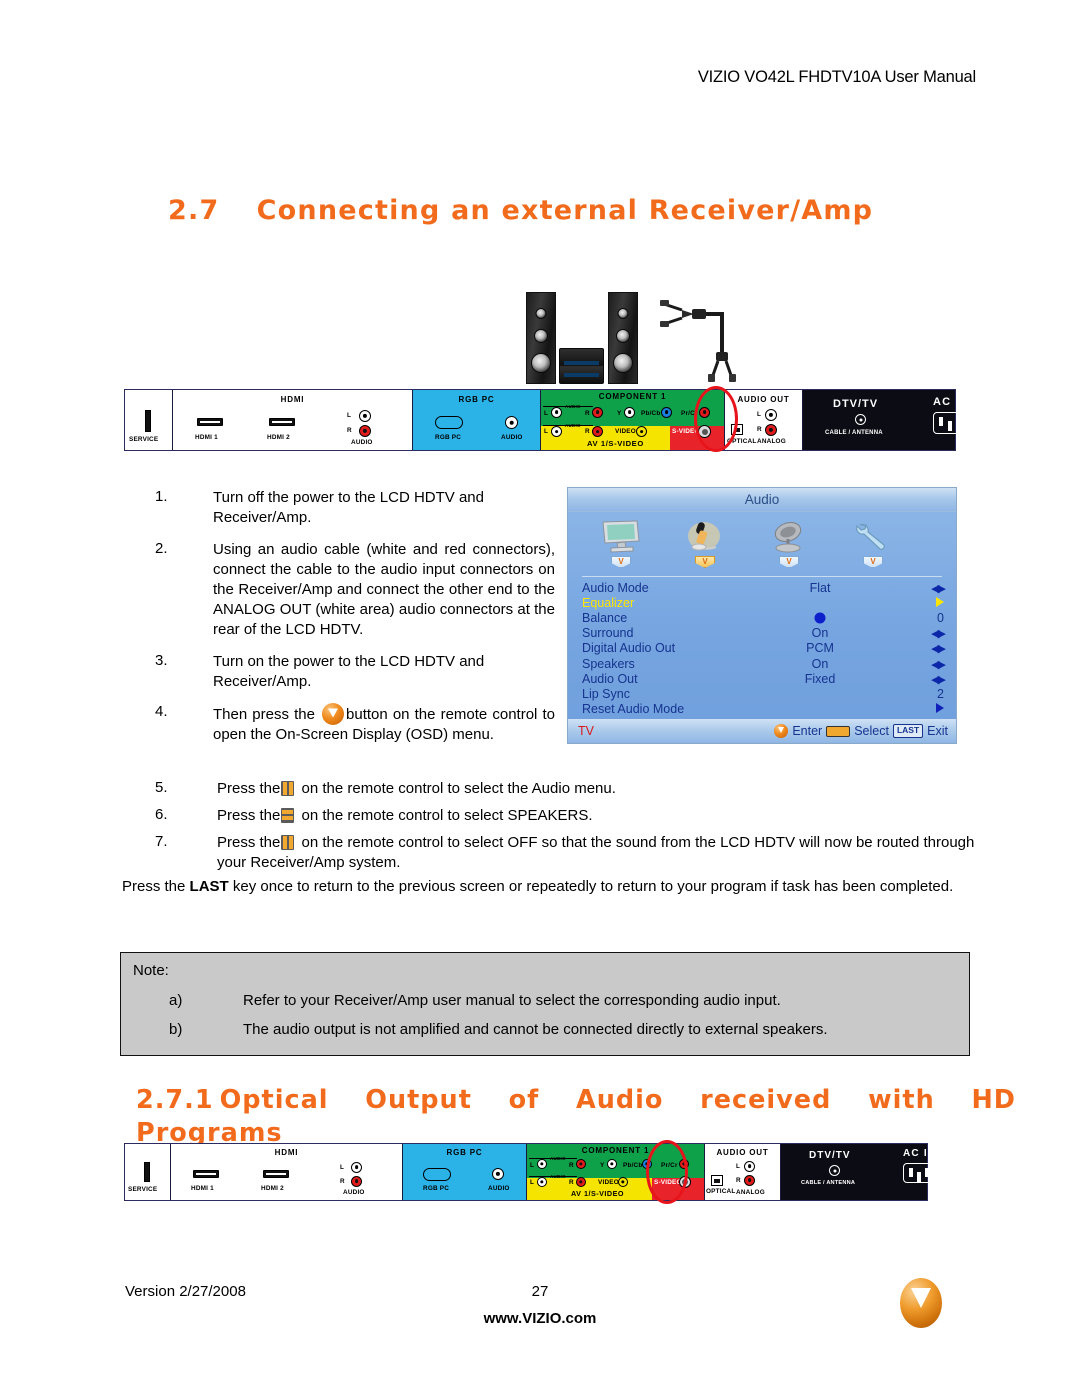 This screenshot has height=1397, width=1080. Describe the element at coordinates (621, 542) in the screenshot. I see `osd-icon-picture: V` at that location.